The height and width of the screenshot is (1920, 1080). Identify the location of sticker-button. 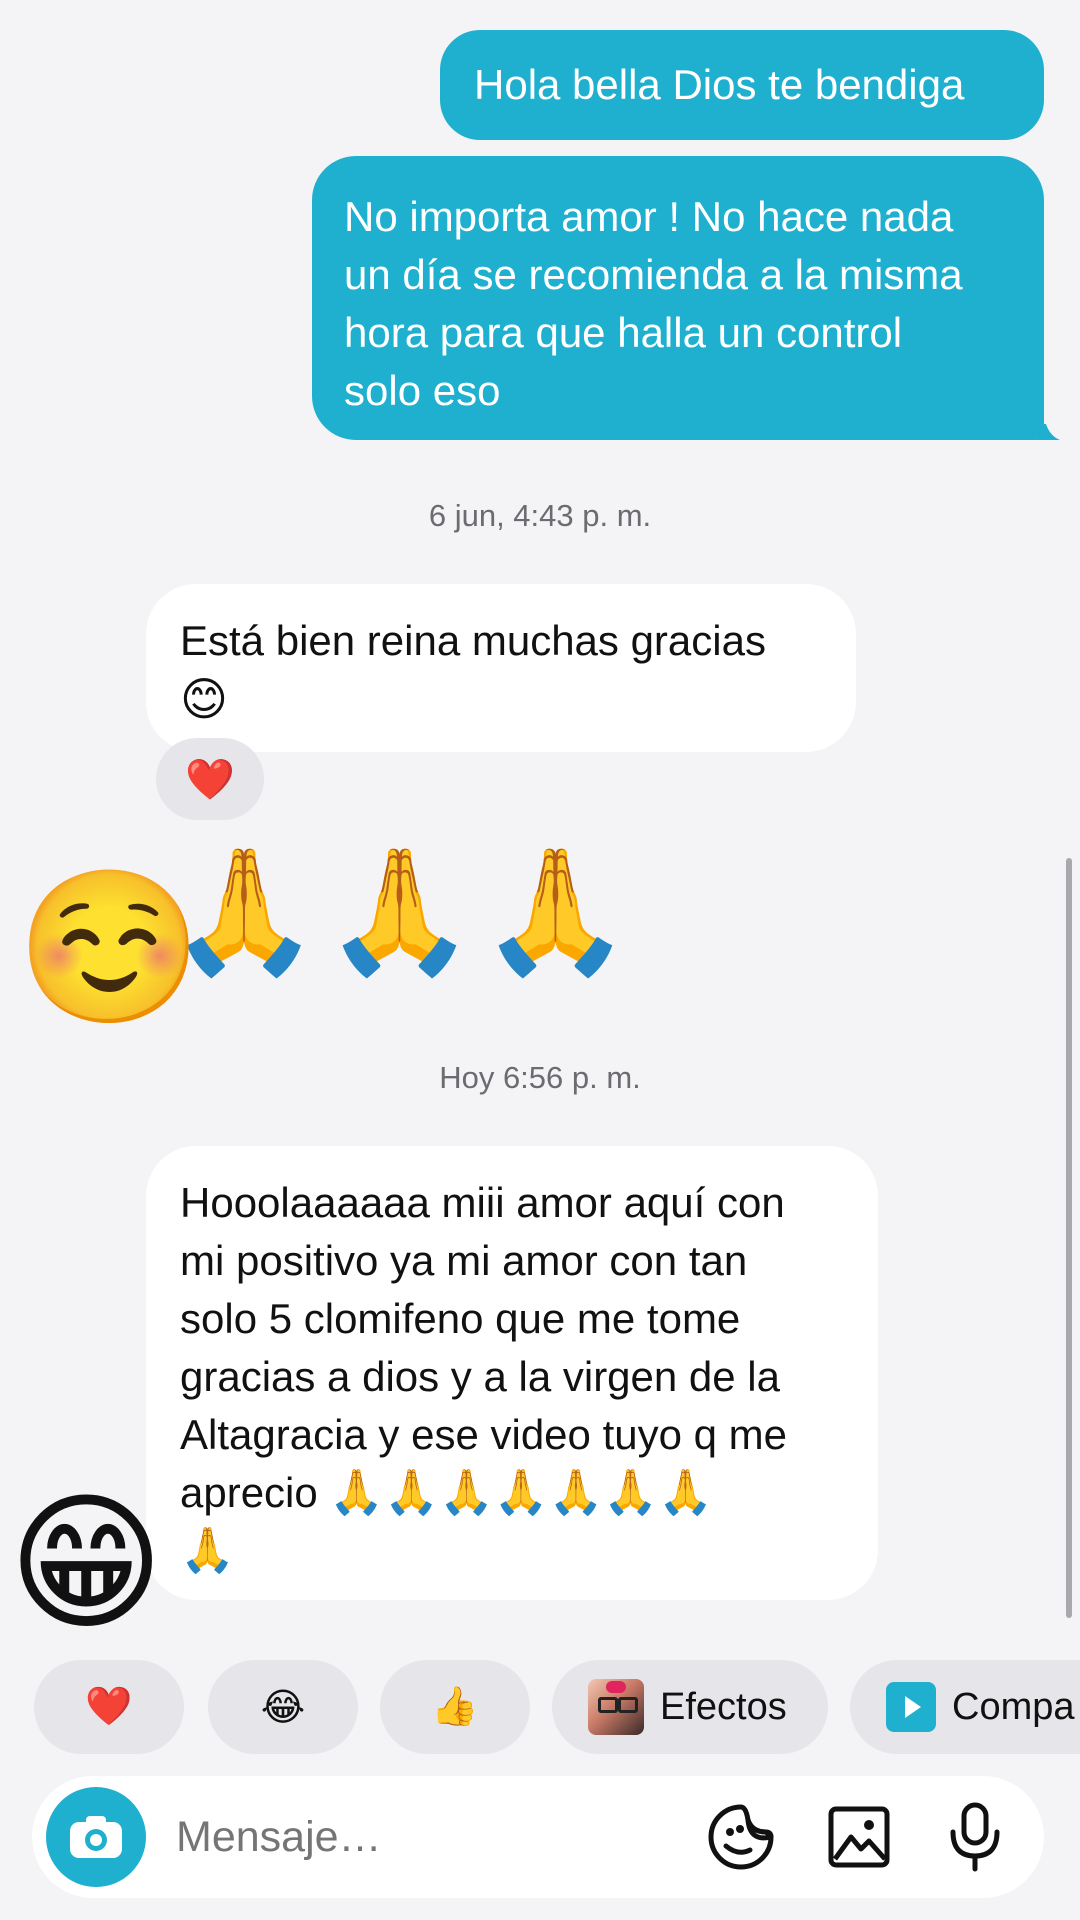
(741, 1837).